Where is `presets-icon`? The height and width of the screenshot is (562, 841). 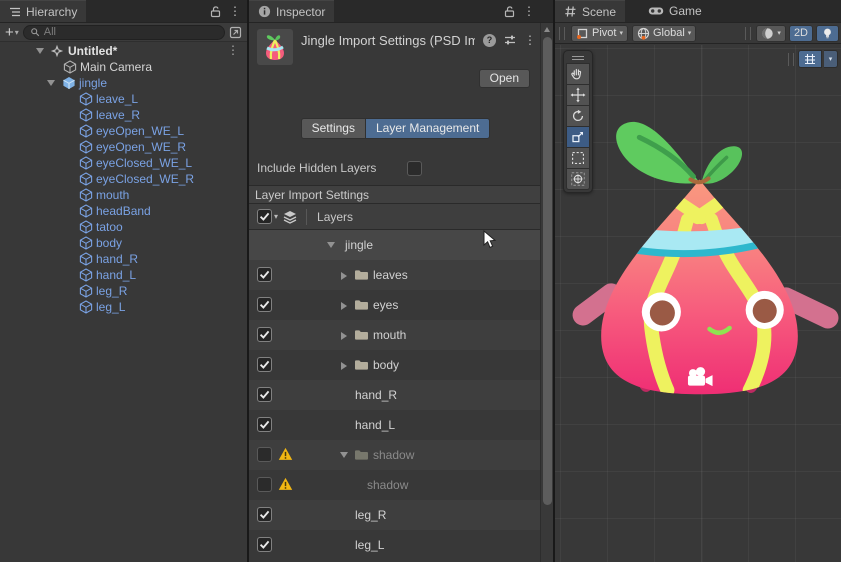
presets-icon is located at coordinates (510, 40).